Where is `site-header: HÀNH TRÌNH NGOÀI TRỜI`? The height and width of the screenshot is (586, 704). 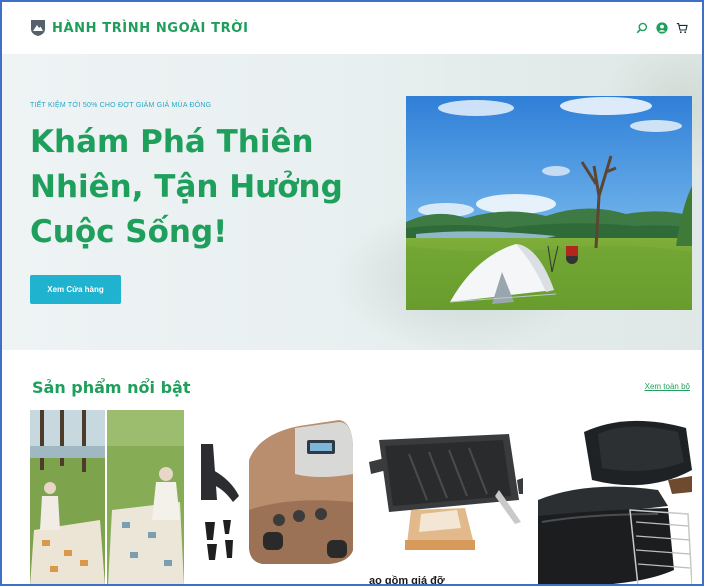 site-header: HÀNH TRÌNH NGOÀI TRỜI is located at coordinates (352, 28).